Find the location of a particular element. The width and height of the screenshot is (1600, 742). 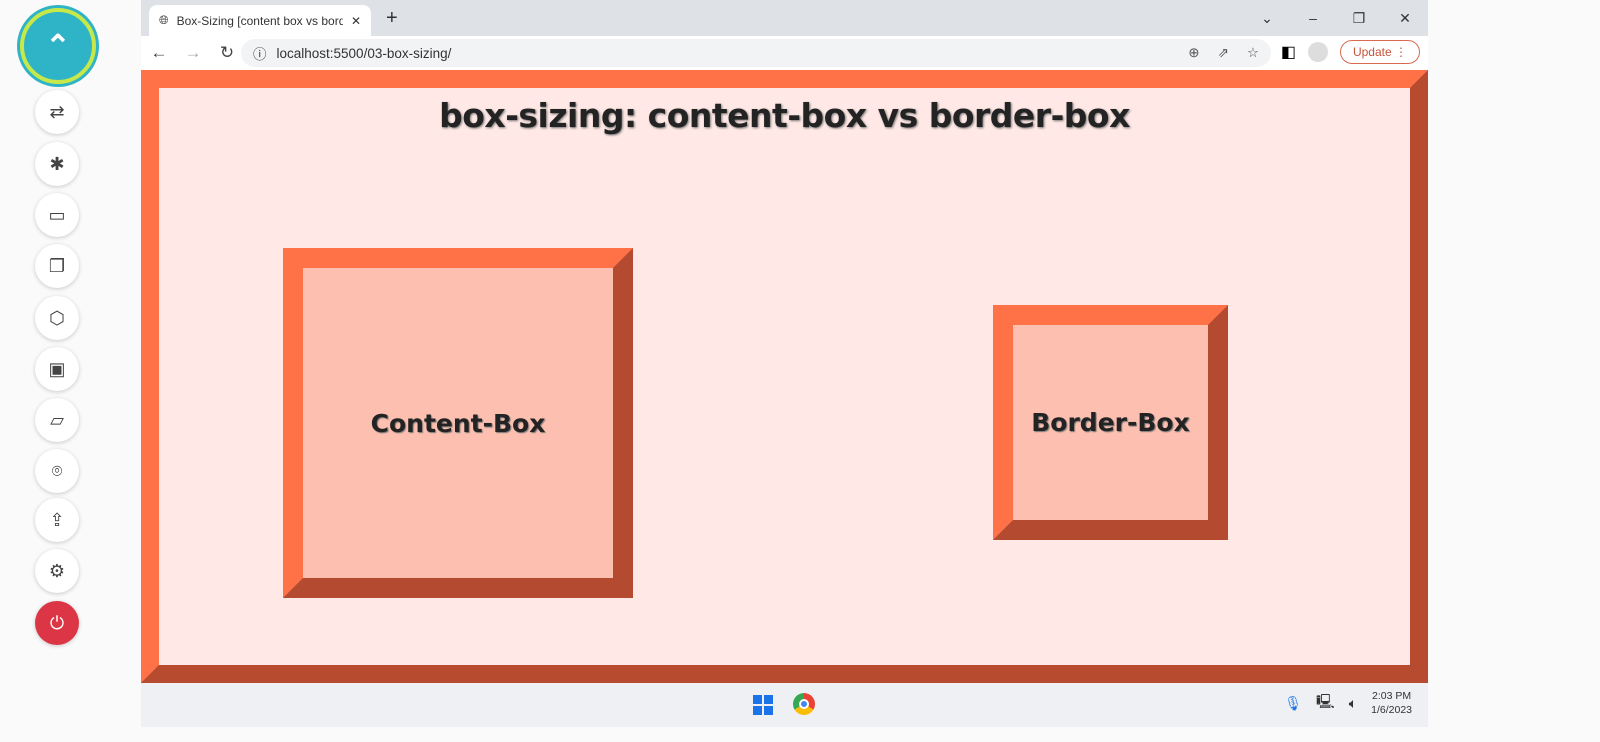

address-bar: ⓘ localhost:5500/03-box-sizing/ ⊕ ⇗ ☆ is located at coordinates (756, 53).